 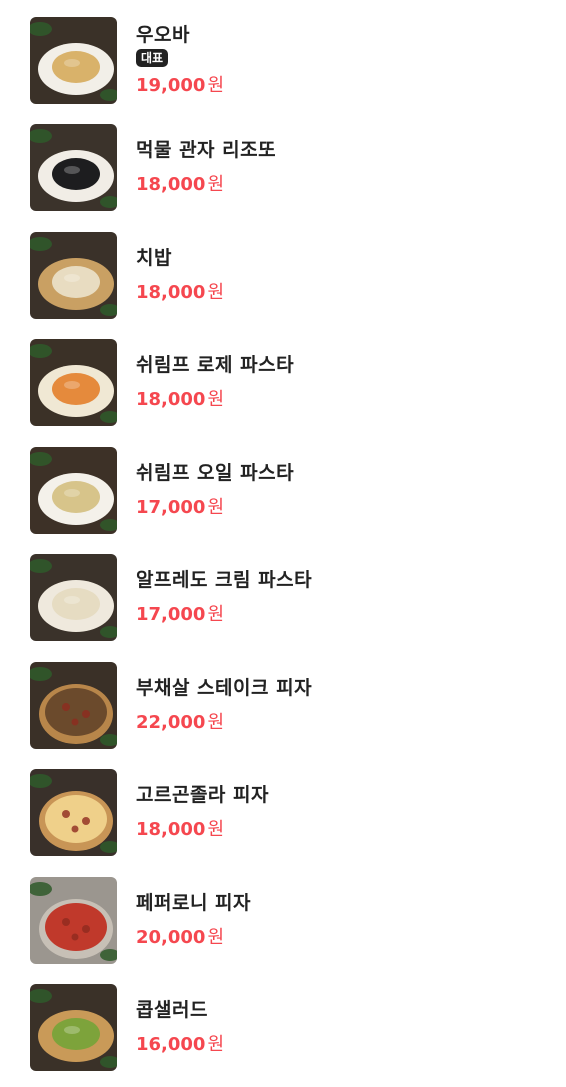 I want to click on menu-item-price-row: 19,000 원, so click(x=180, y=84).